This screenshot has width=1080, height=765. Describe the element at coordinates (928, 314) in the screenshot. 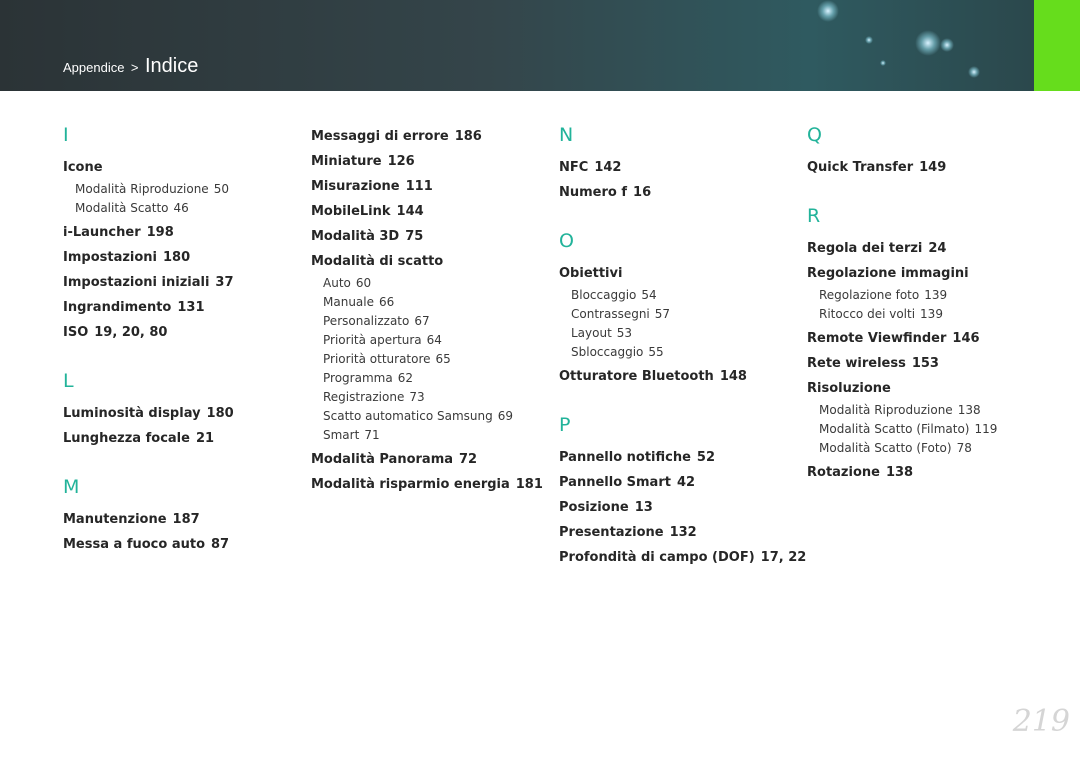

I see `index-subentry: Ritocco dei volti 139` at that location.